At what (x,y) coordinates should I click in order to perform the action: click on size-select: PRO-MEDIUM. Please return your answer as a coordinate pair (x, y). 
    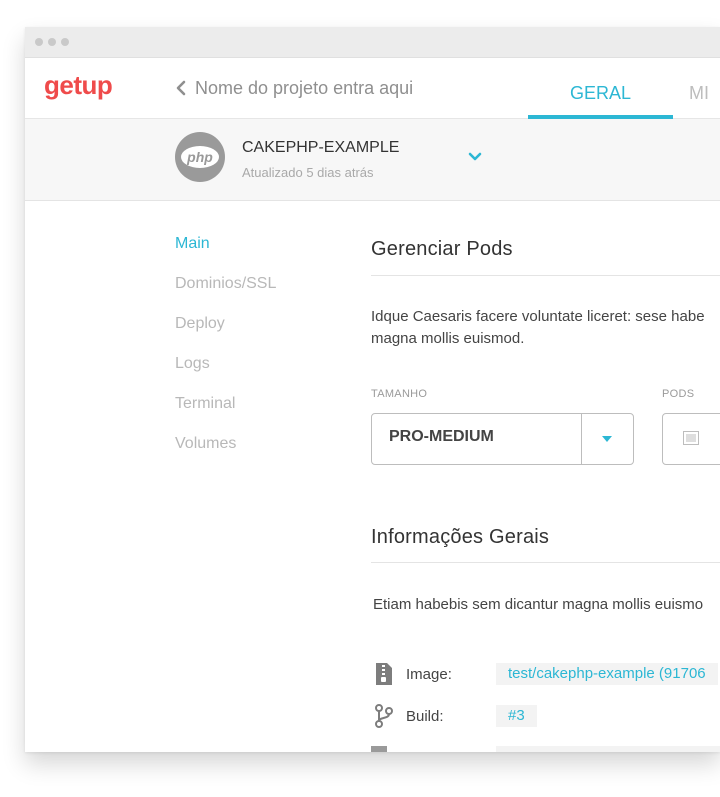
    Looking at the image, I should click on (502, 439).